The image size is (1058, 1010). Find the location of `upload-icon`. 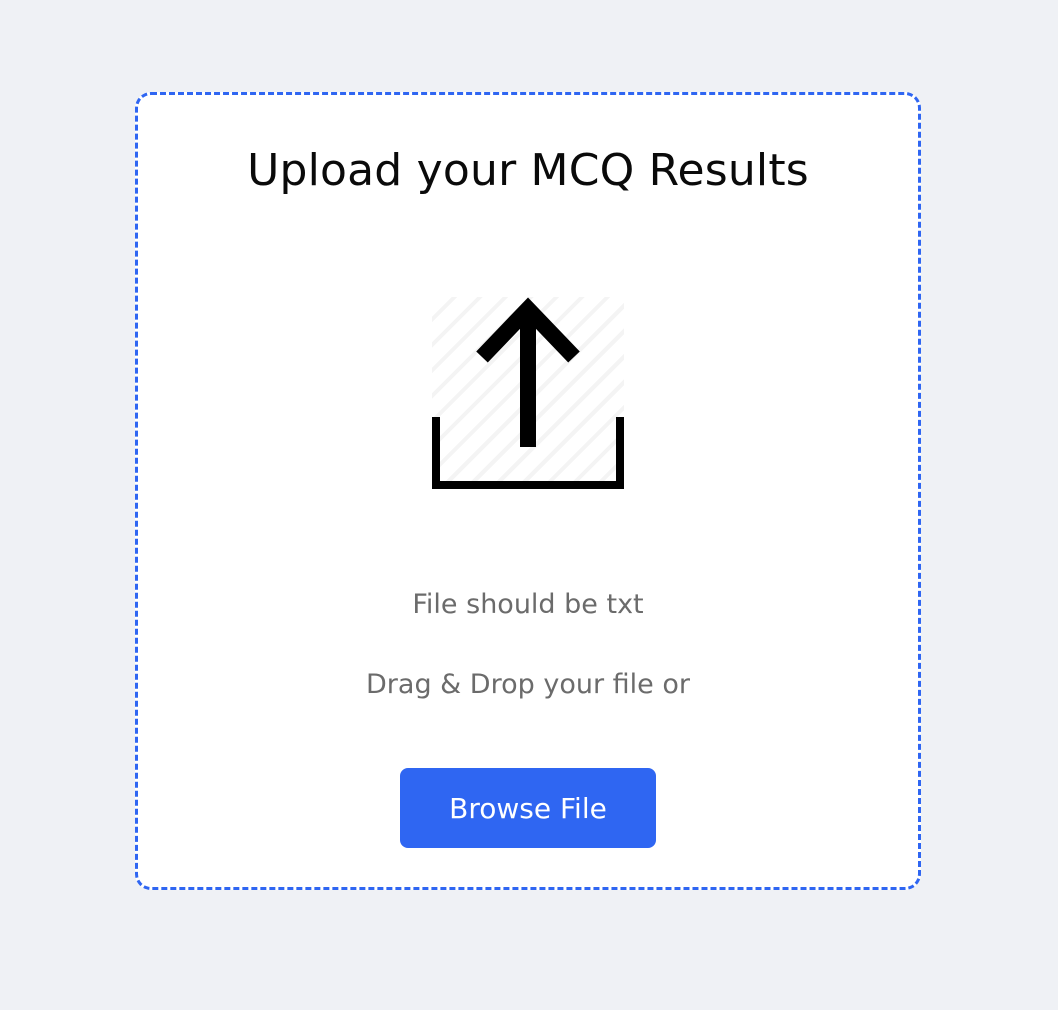

upload-icon is located at coordinates (528, 393).